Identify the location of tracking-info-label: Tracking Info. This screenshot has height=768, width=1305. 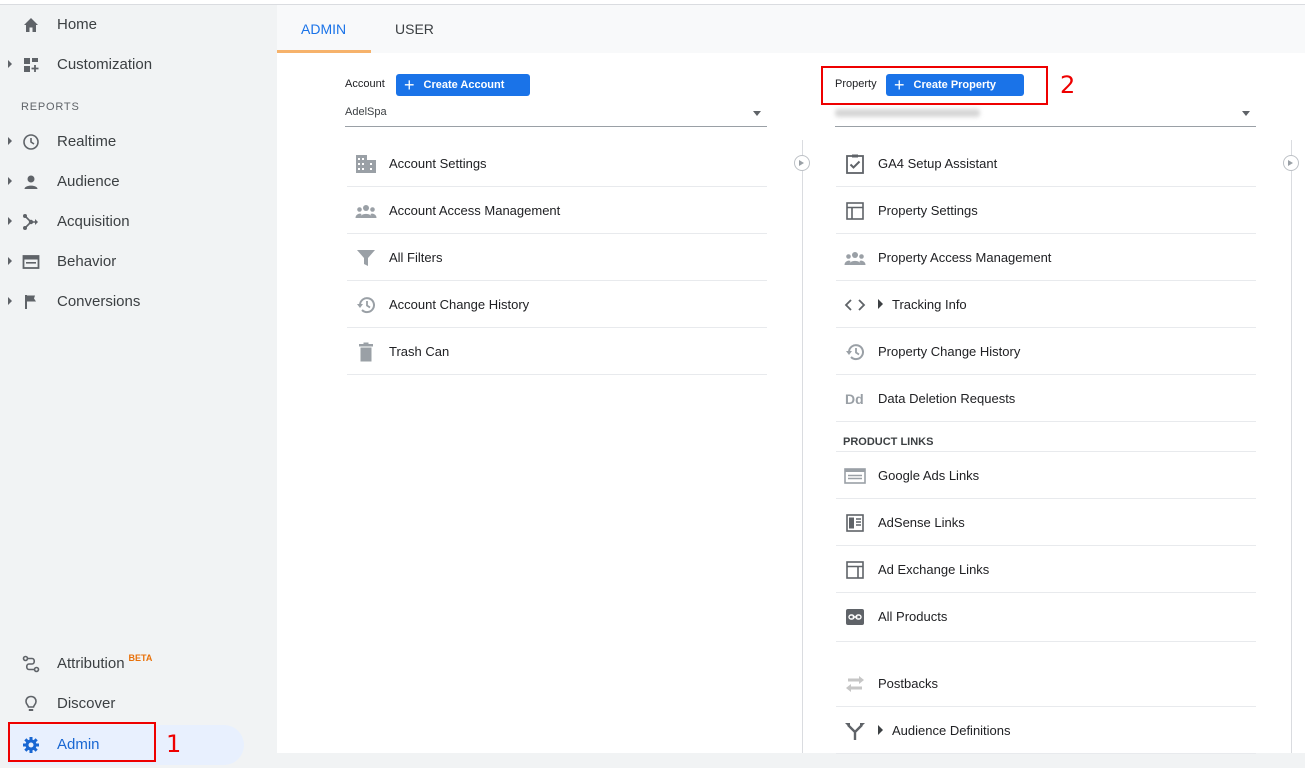
(929, 304).